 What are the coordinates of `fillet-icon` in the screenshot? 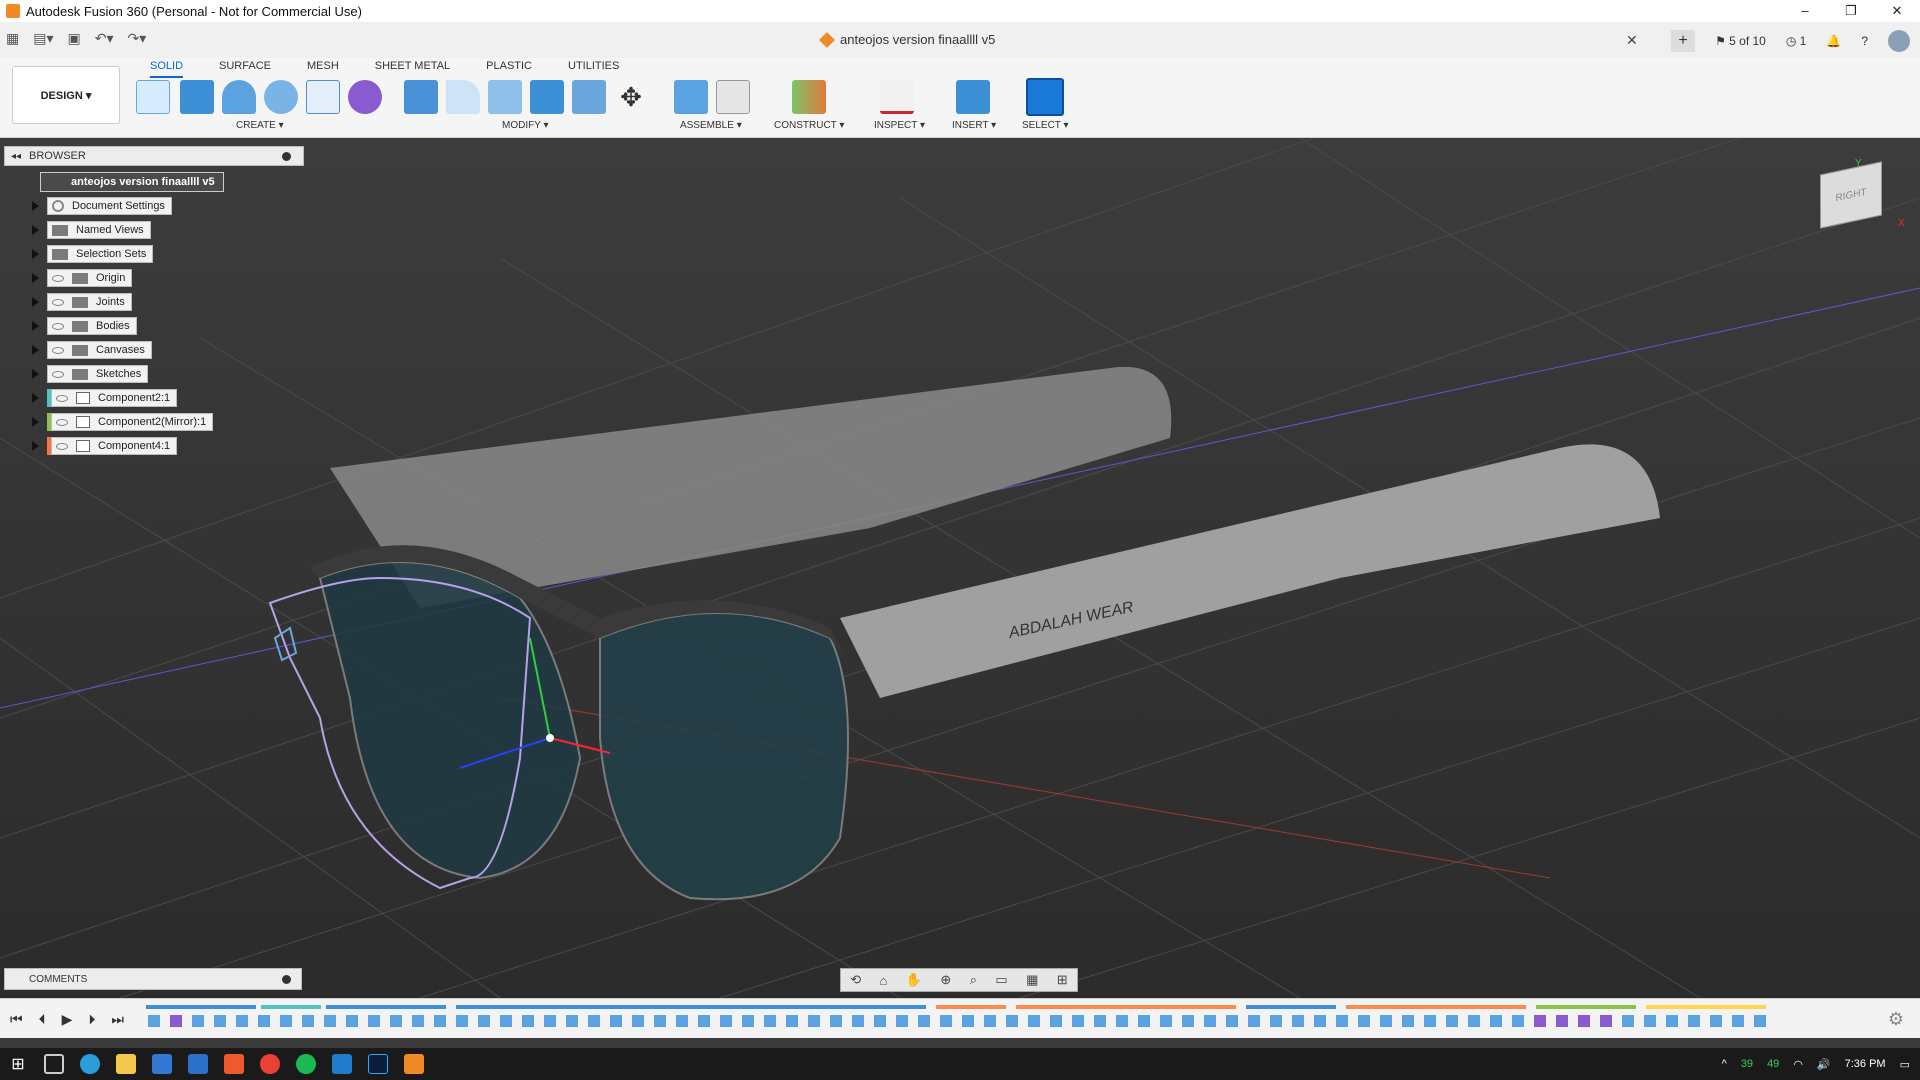 It's located at (463, 97).